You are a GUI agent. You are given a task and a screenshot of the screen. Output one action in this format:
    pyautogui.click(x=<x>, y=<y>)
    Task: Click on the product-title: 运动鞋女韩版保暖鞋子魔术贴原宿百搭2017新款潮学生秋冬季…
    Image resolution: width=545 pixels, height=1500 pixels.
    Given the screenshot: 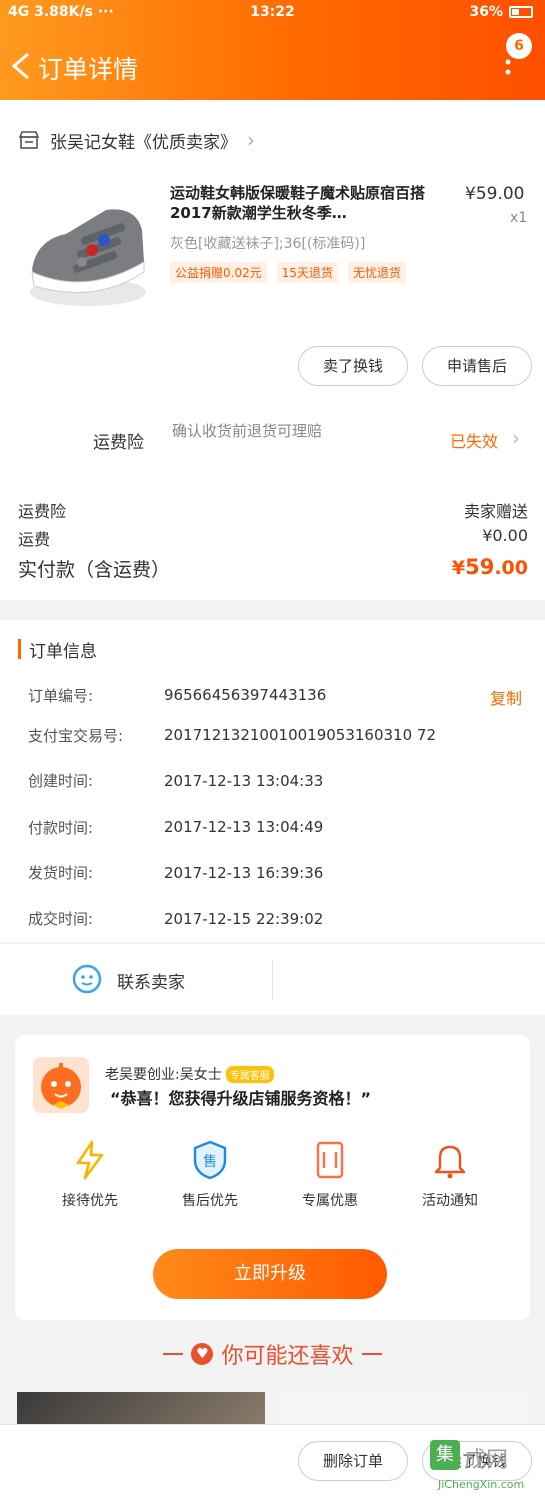 What is the action you would take?
    pyautogui.click(x=310, y=203)
    